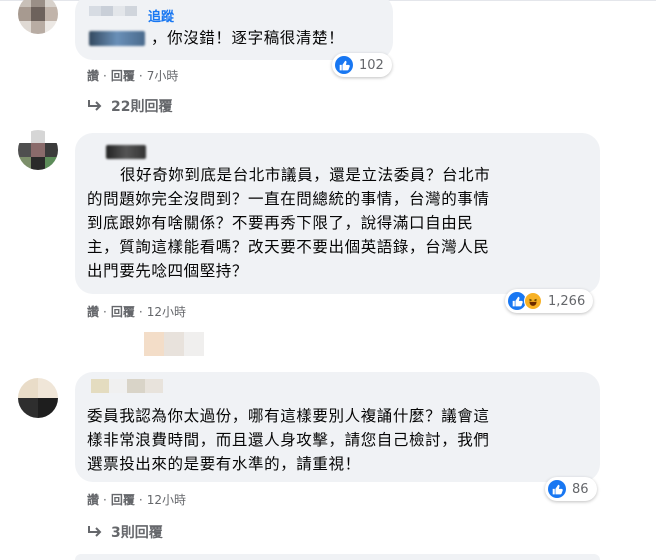 The width and height of the screenshot is (656, 560). I want to click on comment-text-line: 主，質詢這樣能看嗎？改天要不要出個英語錄，台灣人民, so click(288, 247).